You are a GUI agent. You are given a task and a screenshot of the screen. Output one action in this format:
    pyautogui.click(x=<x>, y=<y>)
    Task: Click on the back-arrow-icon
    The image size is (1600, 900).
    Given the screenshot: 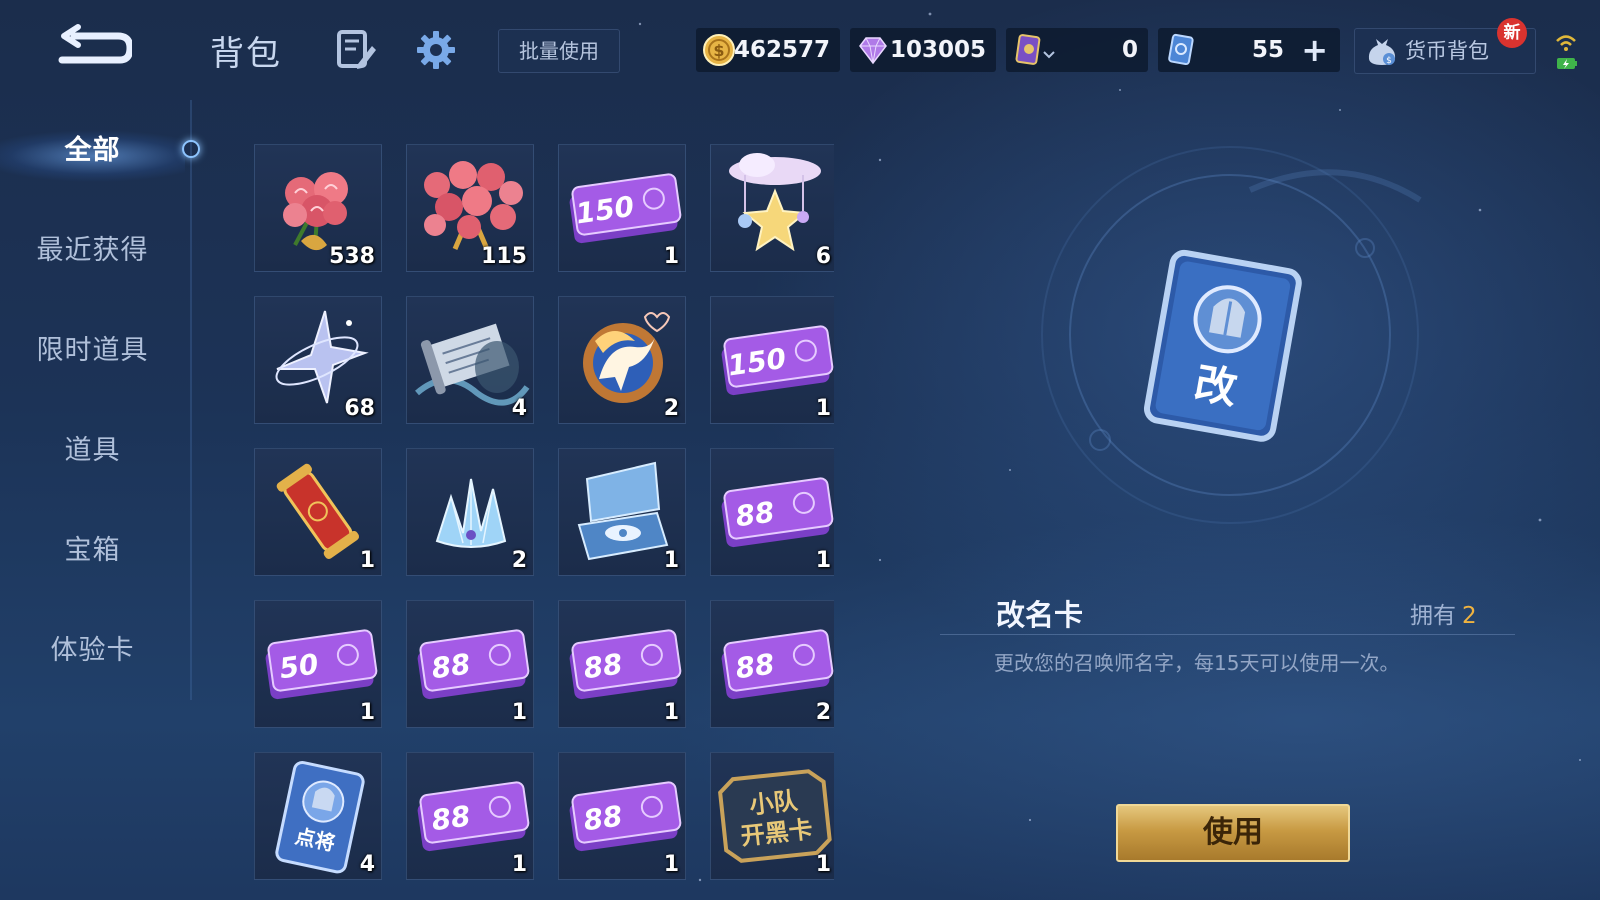 What is the action you would take?
    pyautogui.click(x=96, y=44)
    